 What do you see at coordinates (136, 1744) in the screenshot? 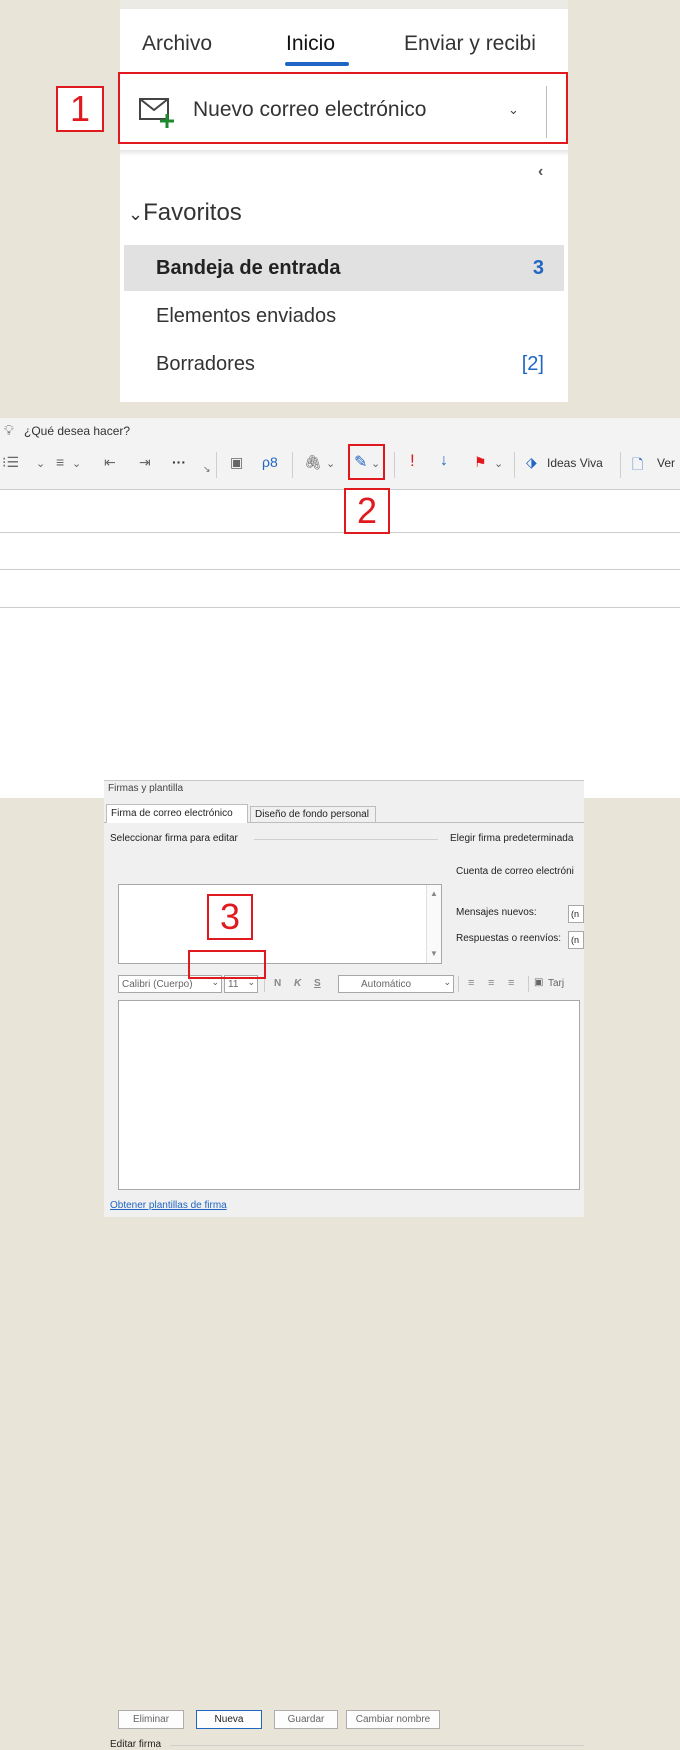
I see `edit-signature-label: Editar firma` at bounding box center [136, 1744].